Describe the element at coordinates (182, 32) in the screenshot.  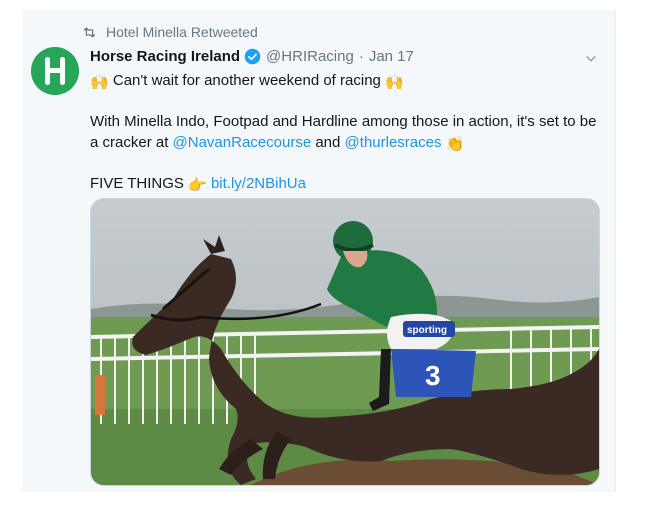
I see `retweet-label: Hotel Minella Retweeted` at that location.